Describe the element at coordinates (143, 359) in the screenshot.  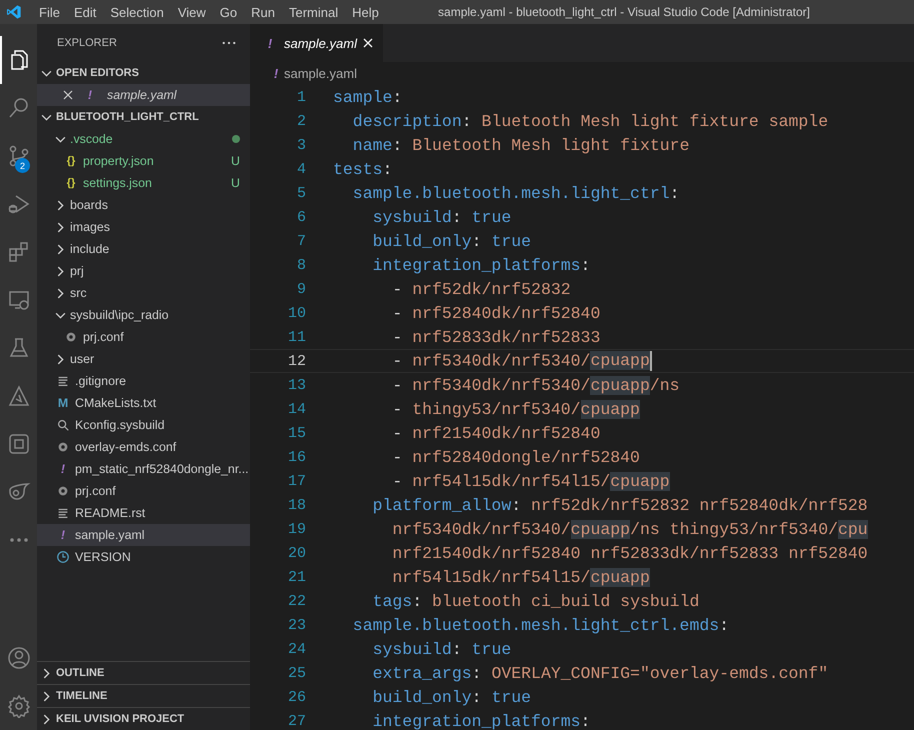
I see `file-tree-item: user` at that location.